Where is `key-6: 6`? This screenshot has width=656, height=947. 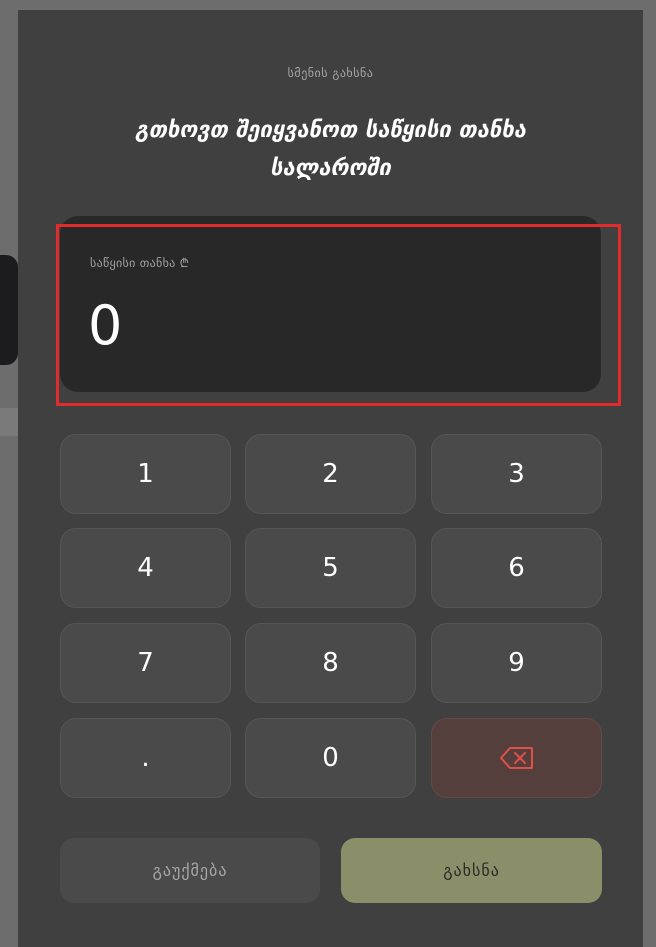 key-6: 6 is located at coordinates (516, 568).